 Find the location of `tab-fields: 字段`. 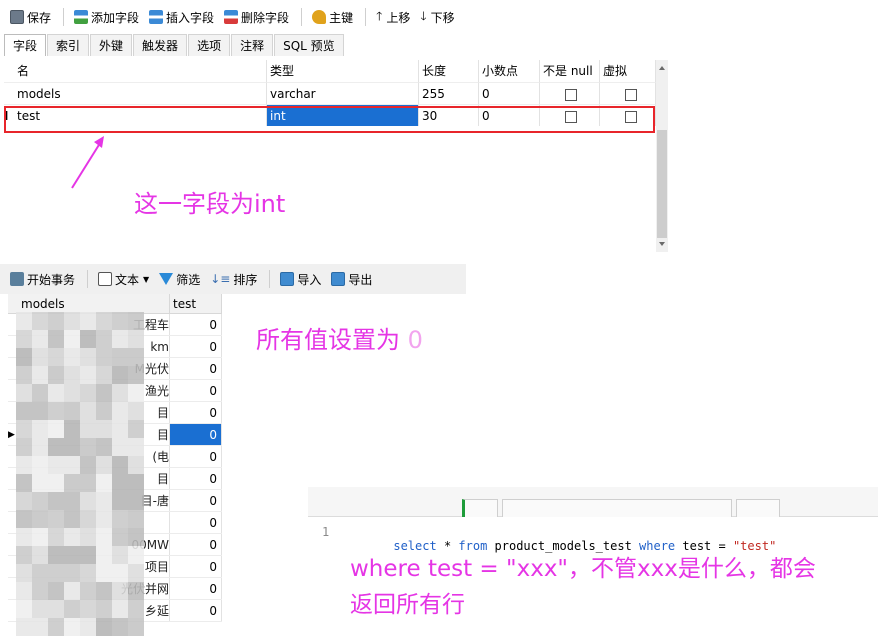

tab-fields: 字段 is located at coordinates (25, 45).